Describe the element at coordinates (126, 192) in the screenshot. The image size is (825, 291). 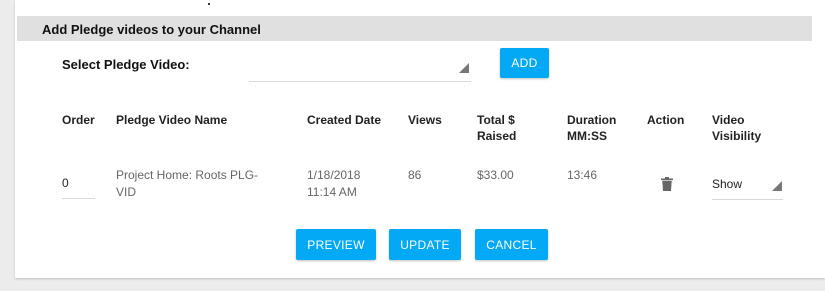
I see `cell-pledge-video-name-line2: VID` at that location.